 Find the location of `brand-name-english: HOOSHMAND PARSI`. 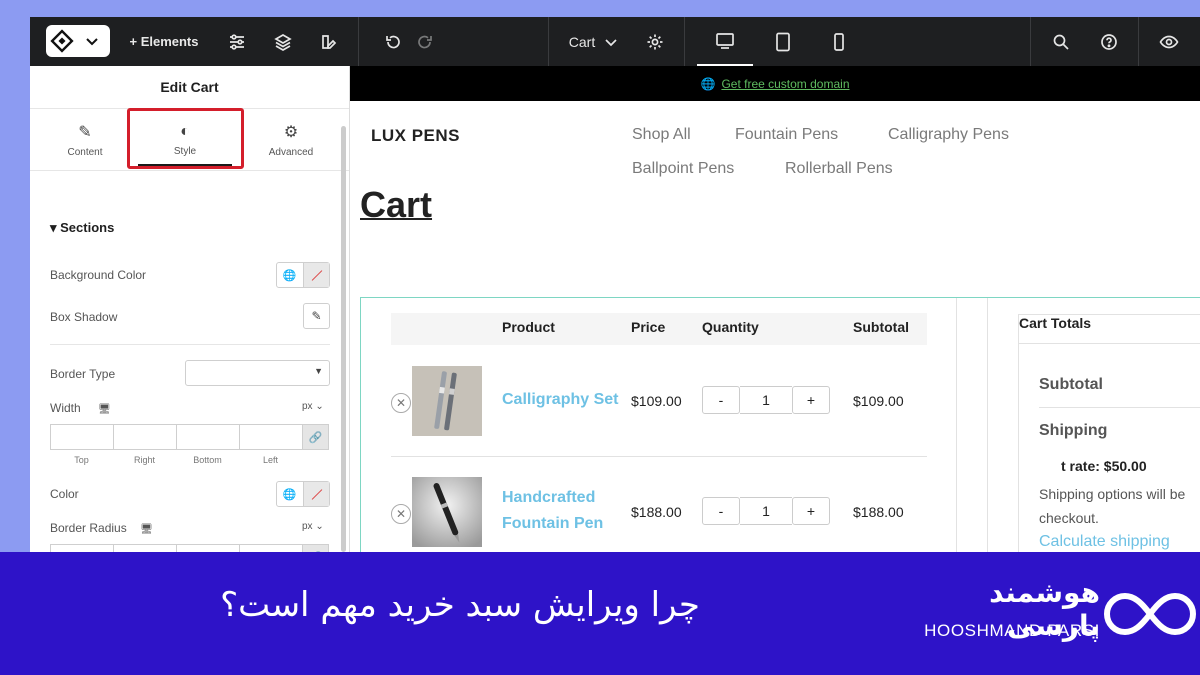

brand-name-english: HOOSHMAND PARSI is located at coordinates (1012, 630).